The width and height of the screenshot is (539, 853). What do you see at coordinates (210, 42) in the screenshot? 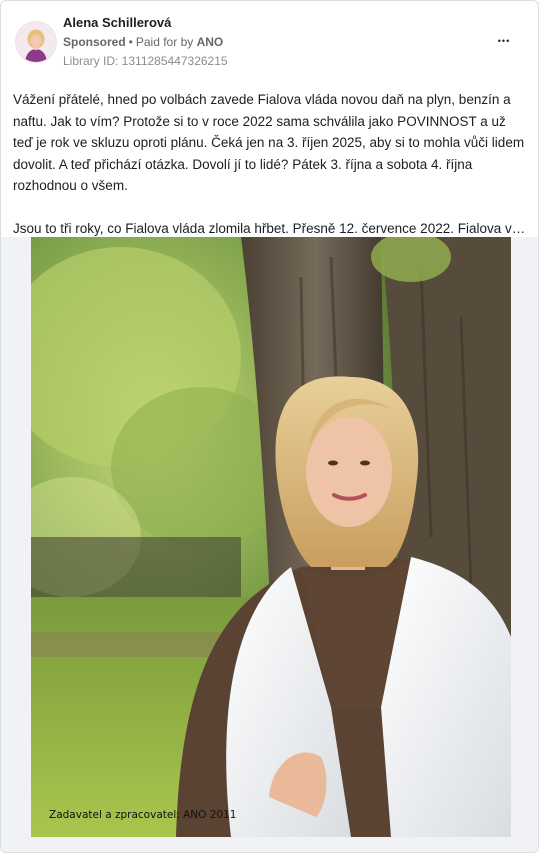
I see `payer-name: ANO` at bounding box center [210, 42].